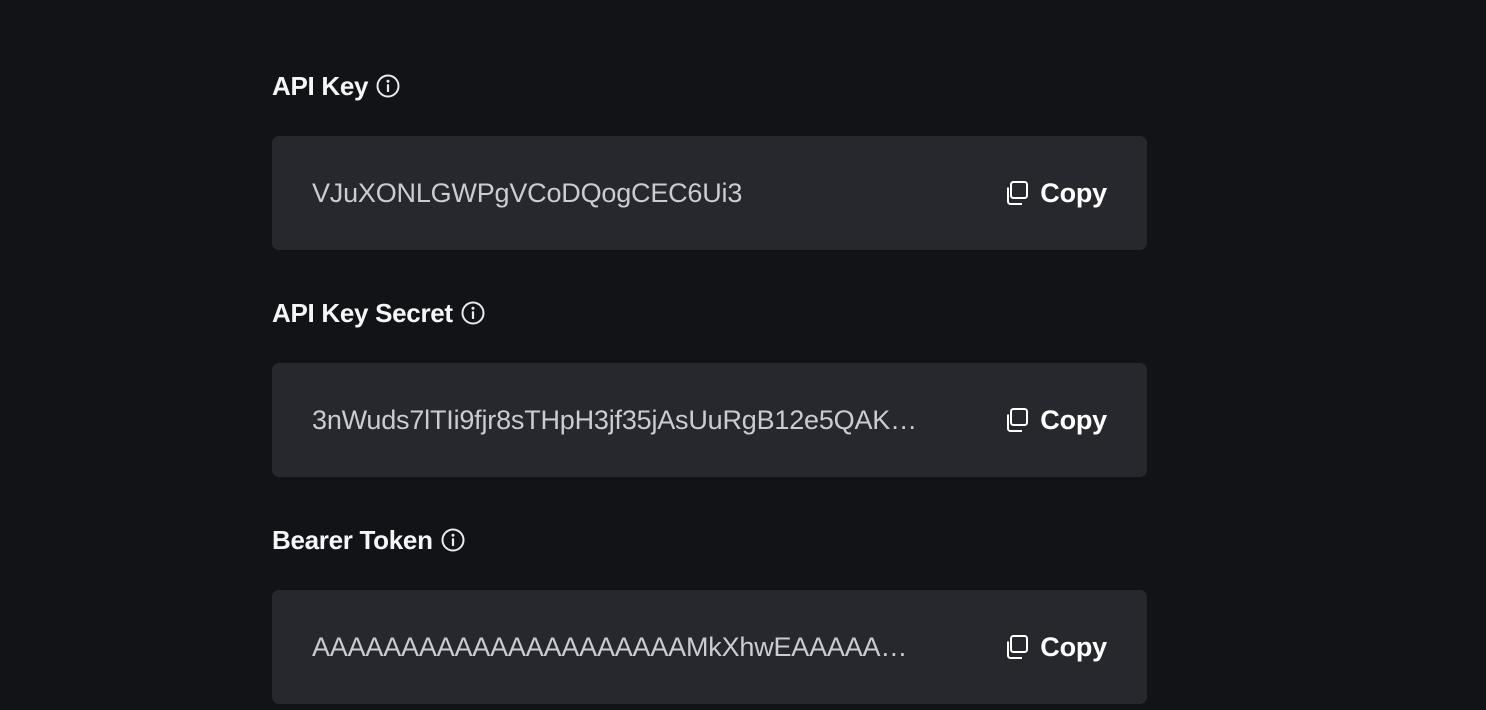  What do you see at coordinates (362, 312) in the screenshot?
I see `api-key-secret-label: API Key Secret` at bounding box center [362, 312].